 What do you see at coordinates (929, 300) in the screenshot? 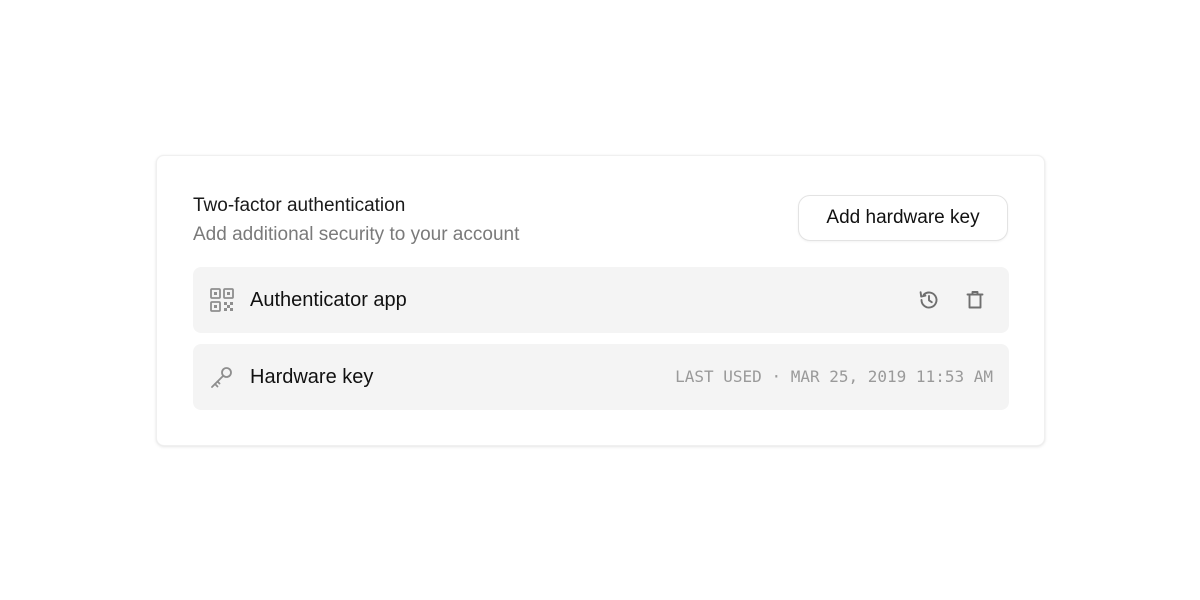
I see `history-icon` at bounding box center [929, 300].